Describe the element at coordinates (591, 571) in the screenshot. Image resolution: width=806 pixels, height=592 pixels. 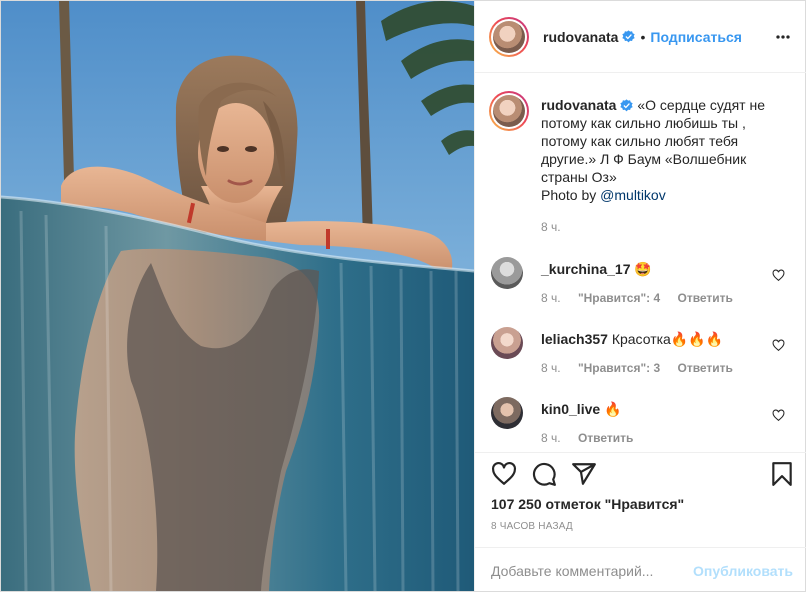
I see `comment-input` at that location.